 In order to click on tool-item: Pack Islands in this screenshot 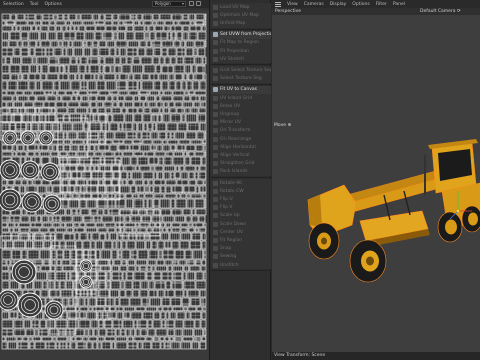, I will do `click(241, 172)`.